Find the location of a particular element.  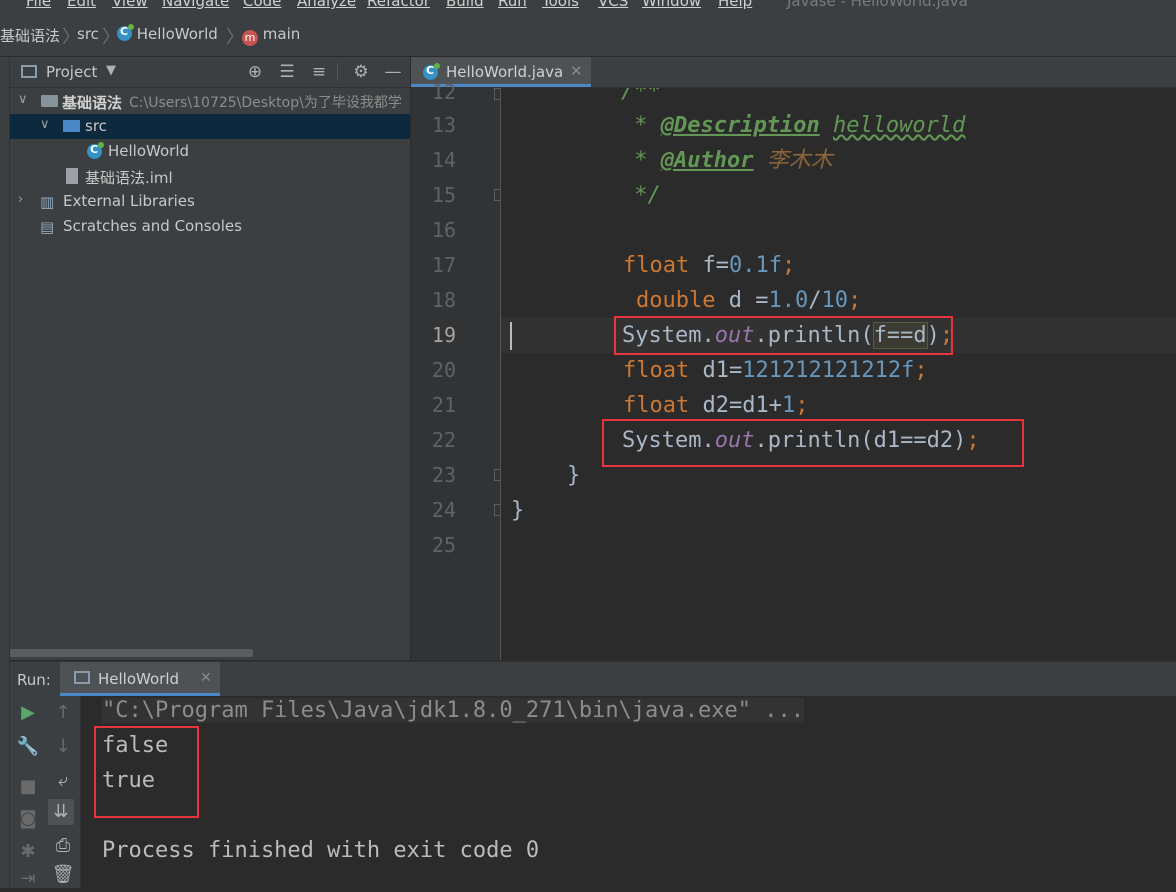

scratches-icon: ▤ is located at coordinates (47, 227).